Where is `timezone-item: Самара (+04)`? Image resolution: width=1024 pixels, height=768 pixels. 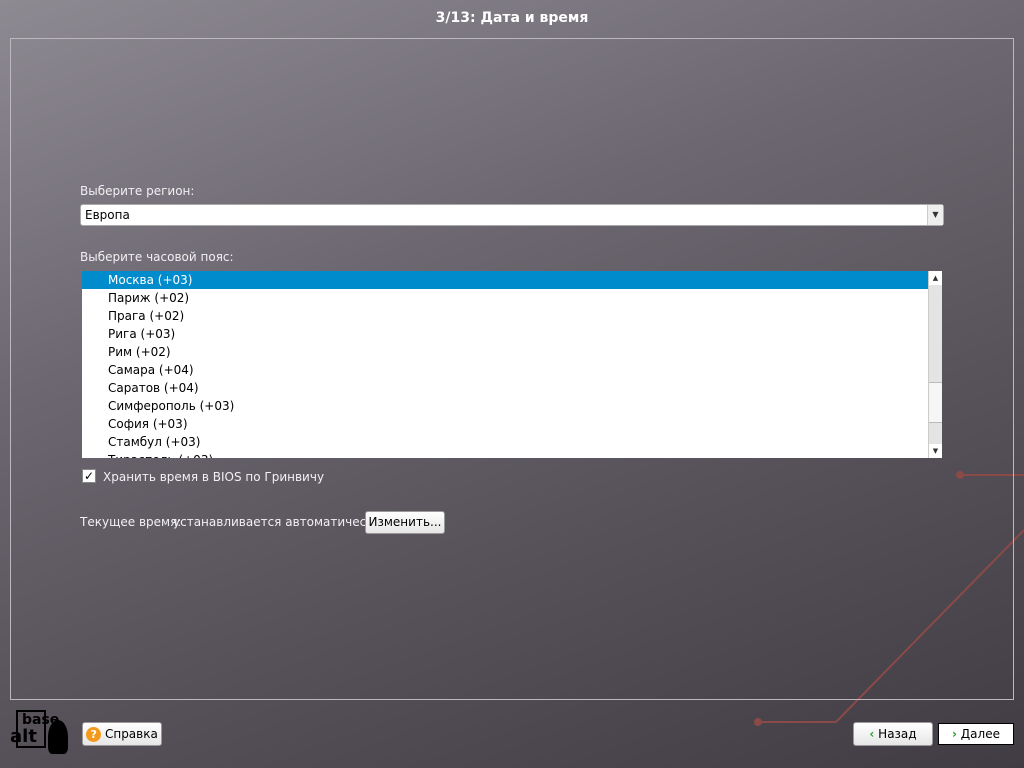 timezone-item: Самара (+04) is located at coordinates (512, 370).